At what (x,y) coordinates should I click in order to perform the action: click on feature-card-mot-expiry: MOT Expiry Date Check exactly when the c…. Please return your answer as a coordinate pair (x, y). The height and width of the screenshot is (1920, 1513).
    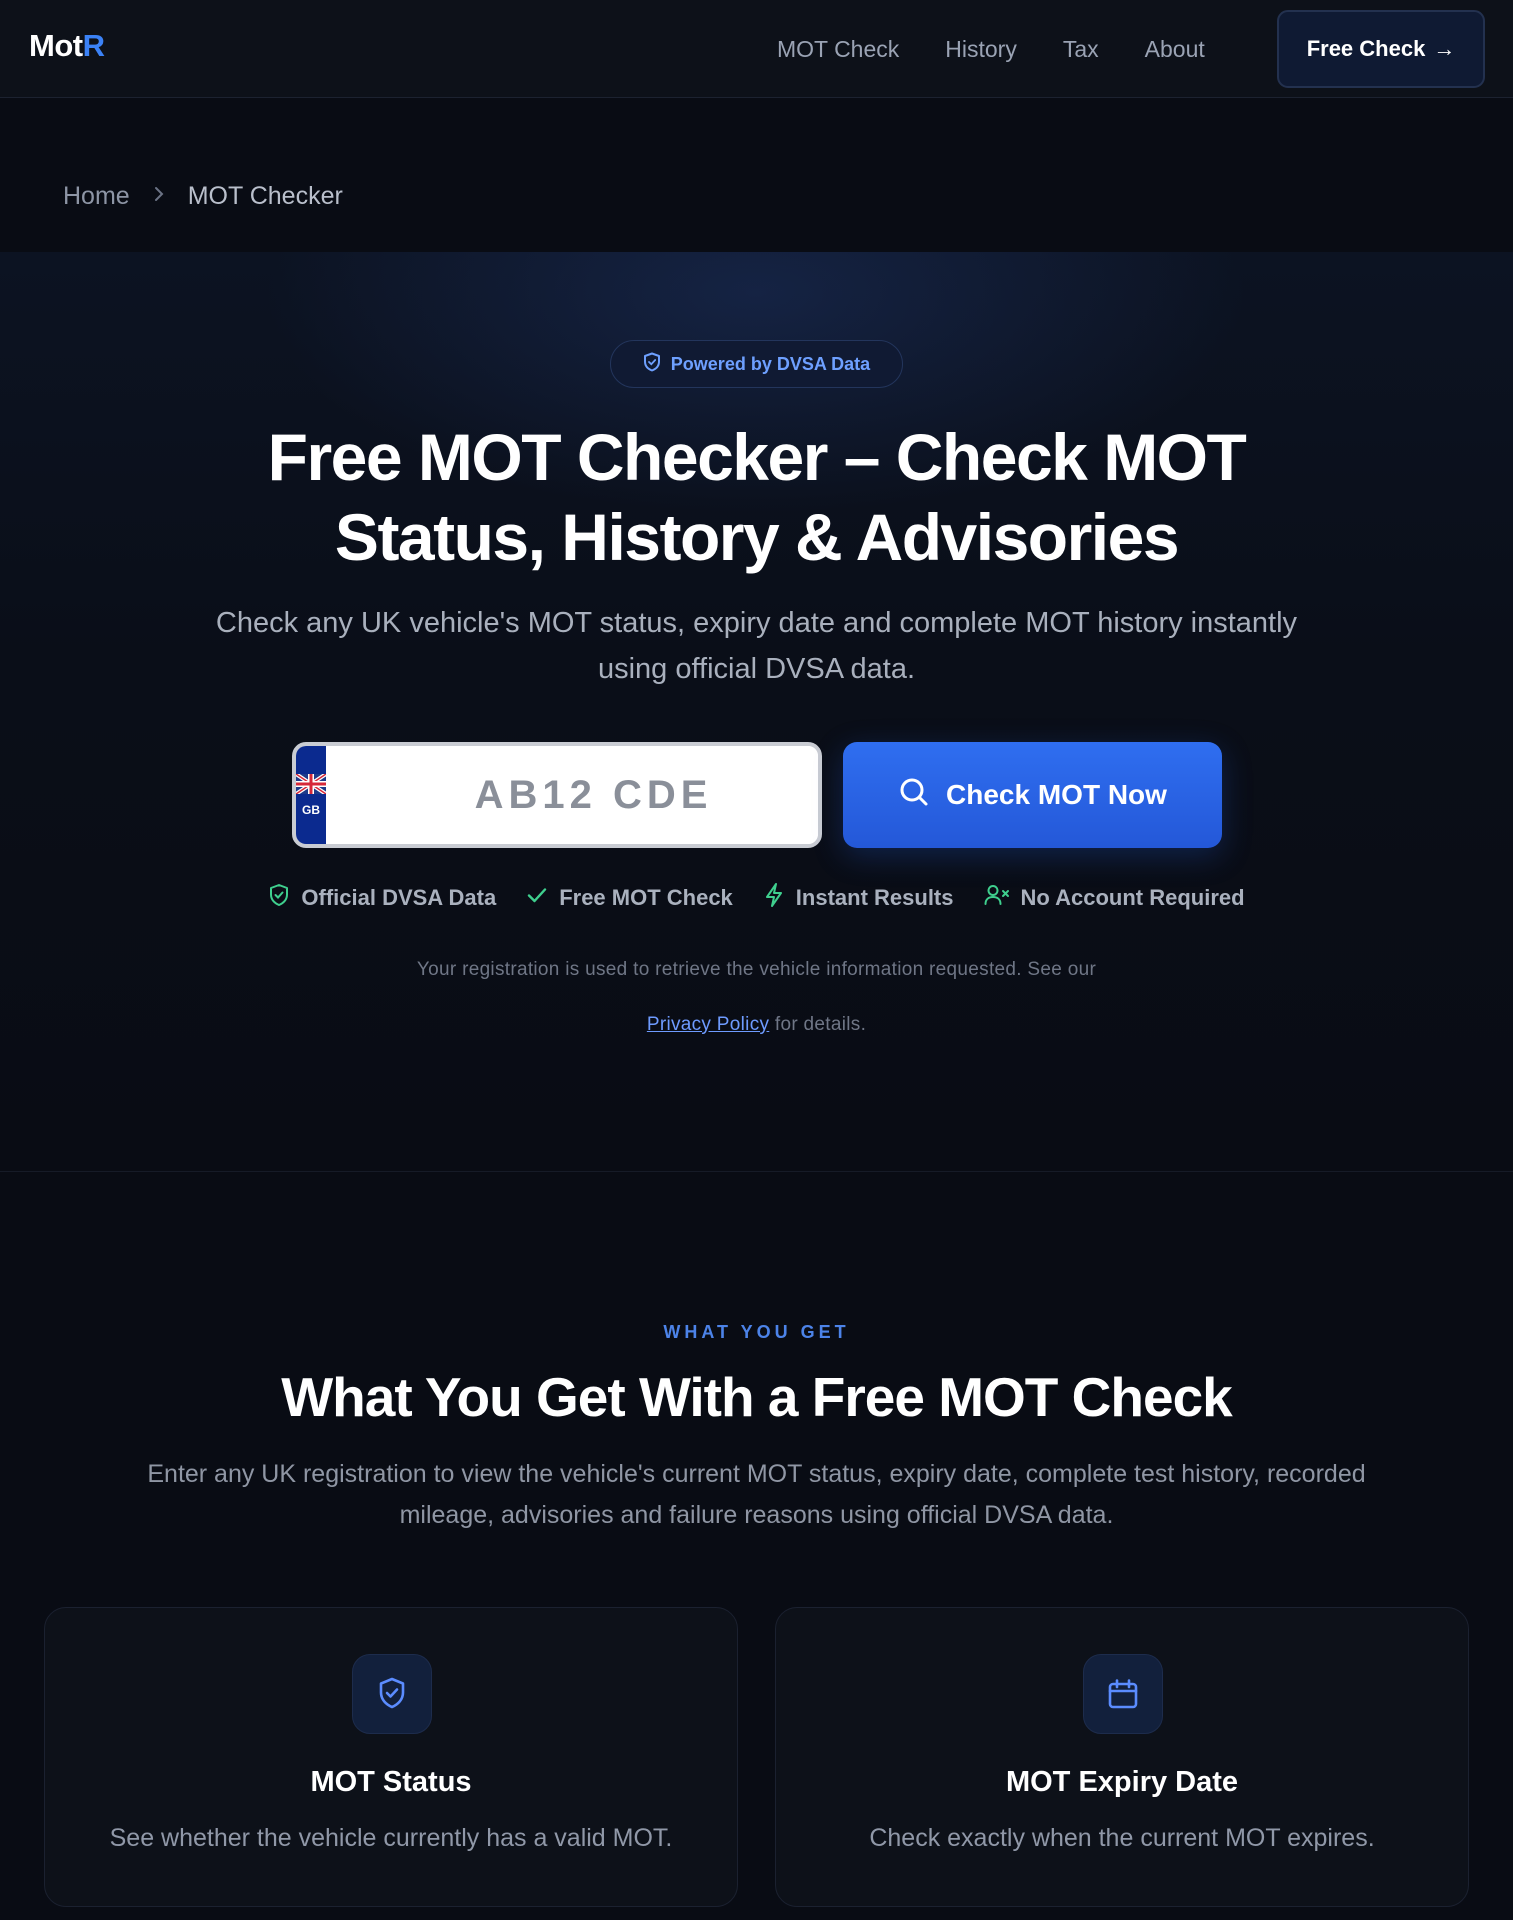
    Looking at the image, I should click on (1122, 1757).